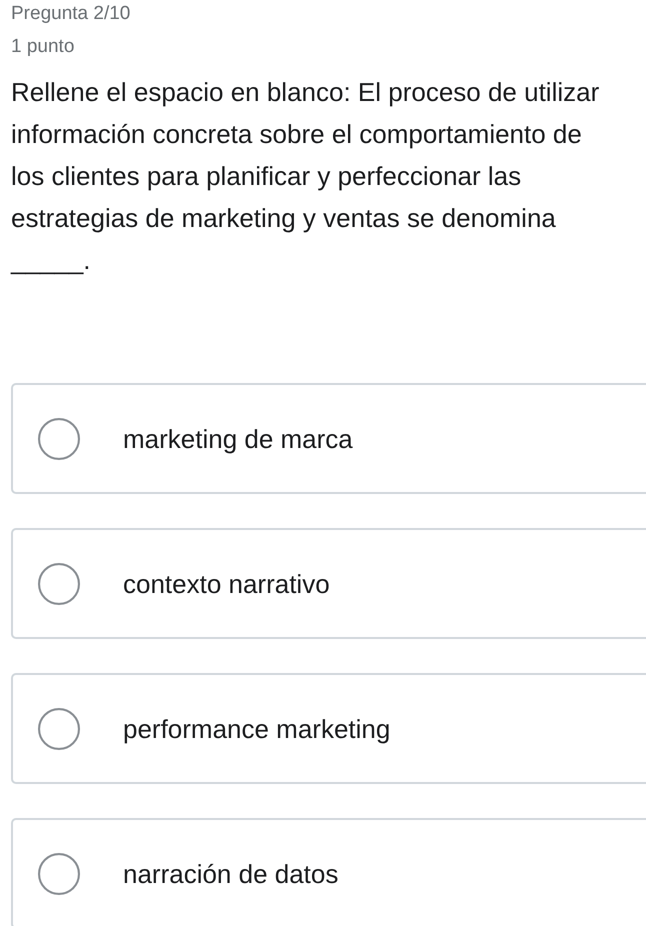  What do you see at coordinates (238, 438) in the screenshot?
I see `option-label: marketing de marca` at bounding box center [238, 438].